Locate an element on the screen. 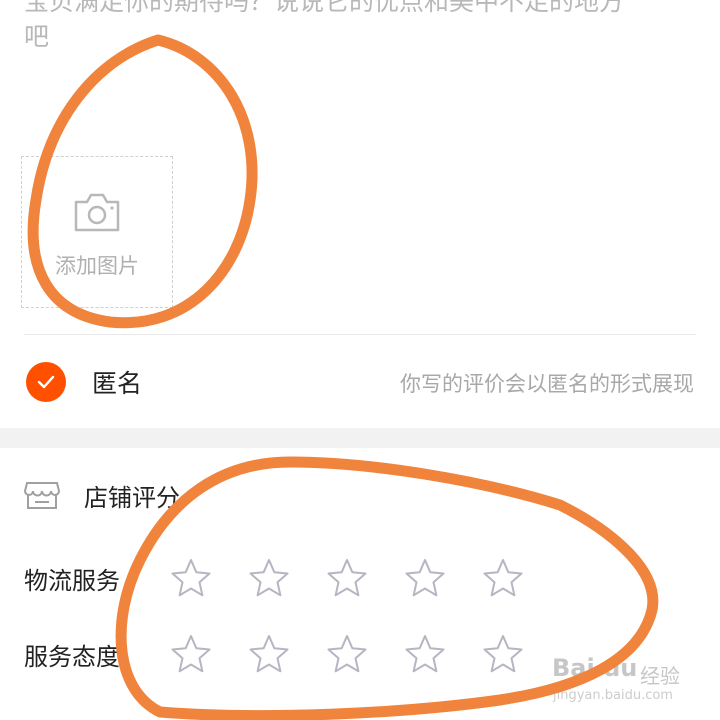 This screenshot has width=720, height=720. rating-row-logistics: 物流服务 is located at coordinates (292, 578).